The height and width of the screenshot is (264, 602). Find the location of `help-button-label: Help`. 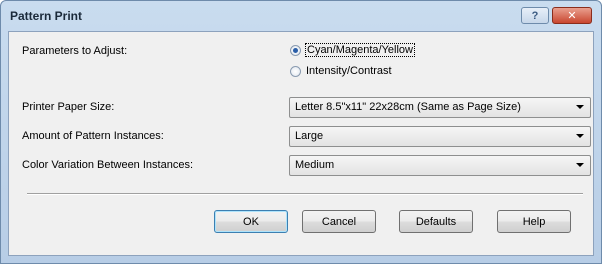

help-button-label: Help is located at coordinates (534, 221).